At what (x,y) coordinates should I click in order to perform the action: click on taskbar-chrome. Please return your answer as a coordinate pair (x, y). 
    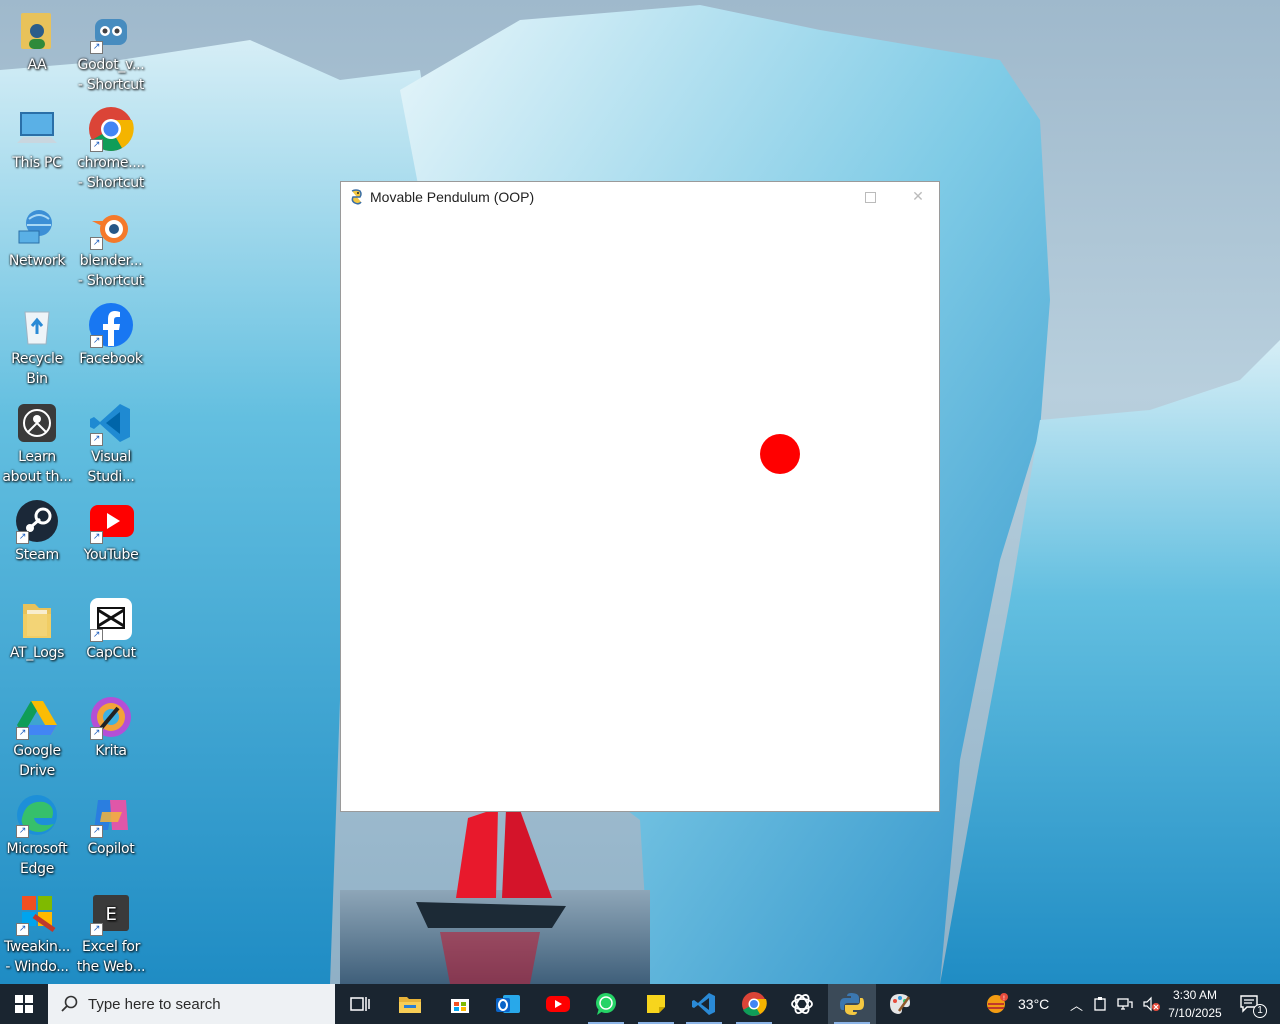
    Looking at the image, I should click on (754, 1004).